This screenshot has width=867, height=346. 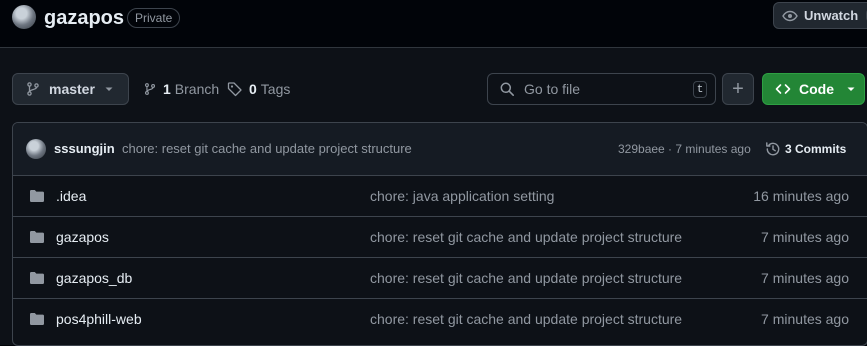 I want to click on branches-link: 1 Branch, so click(x=181, y=89).